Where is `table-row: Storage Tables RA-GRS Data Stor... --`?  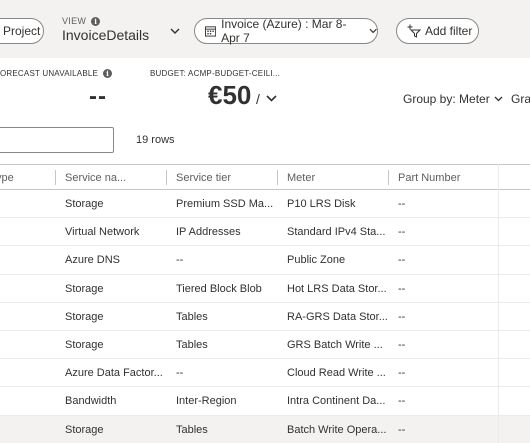 table-row: Storage Tables RA-GRS Data Stor... -- is located at coordinates (265, 317).